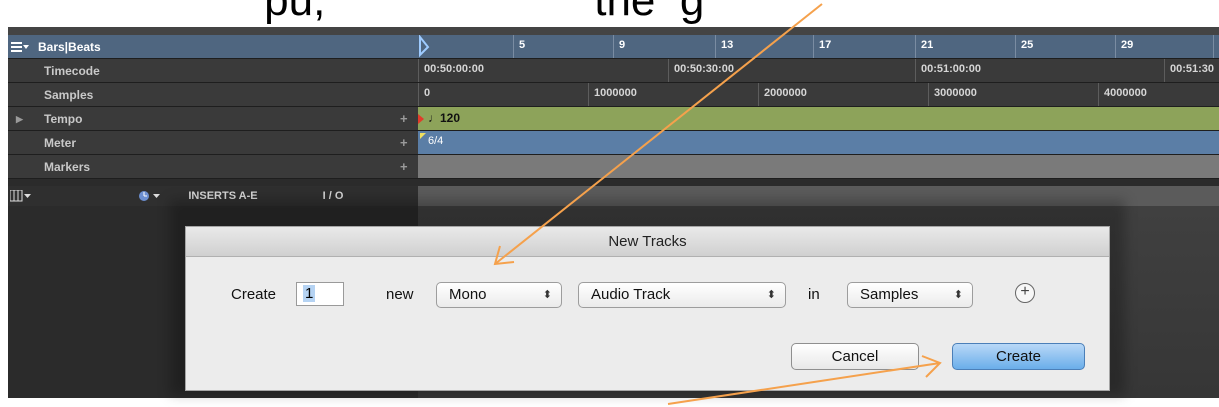  Describe the element at coordinates (213, 95) in the screenshot. I see `ruler-name-samples: Samples` at that location.